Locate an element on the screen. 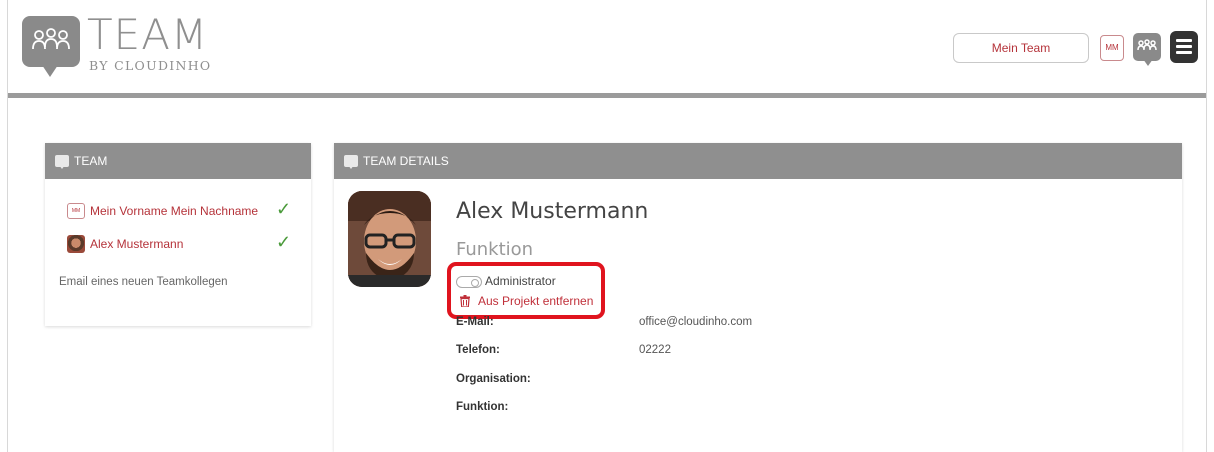 The height and width of the screenshot is (452, 1214). logo-tail is located at coordinates (50, 71).